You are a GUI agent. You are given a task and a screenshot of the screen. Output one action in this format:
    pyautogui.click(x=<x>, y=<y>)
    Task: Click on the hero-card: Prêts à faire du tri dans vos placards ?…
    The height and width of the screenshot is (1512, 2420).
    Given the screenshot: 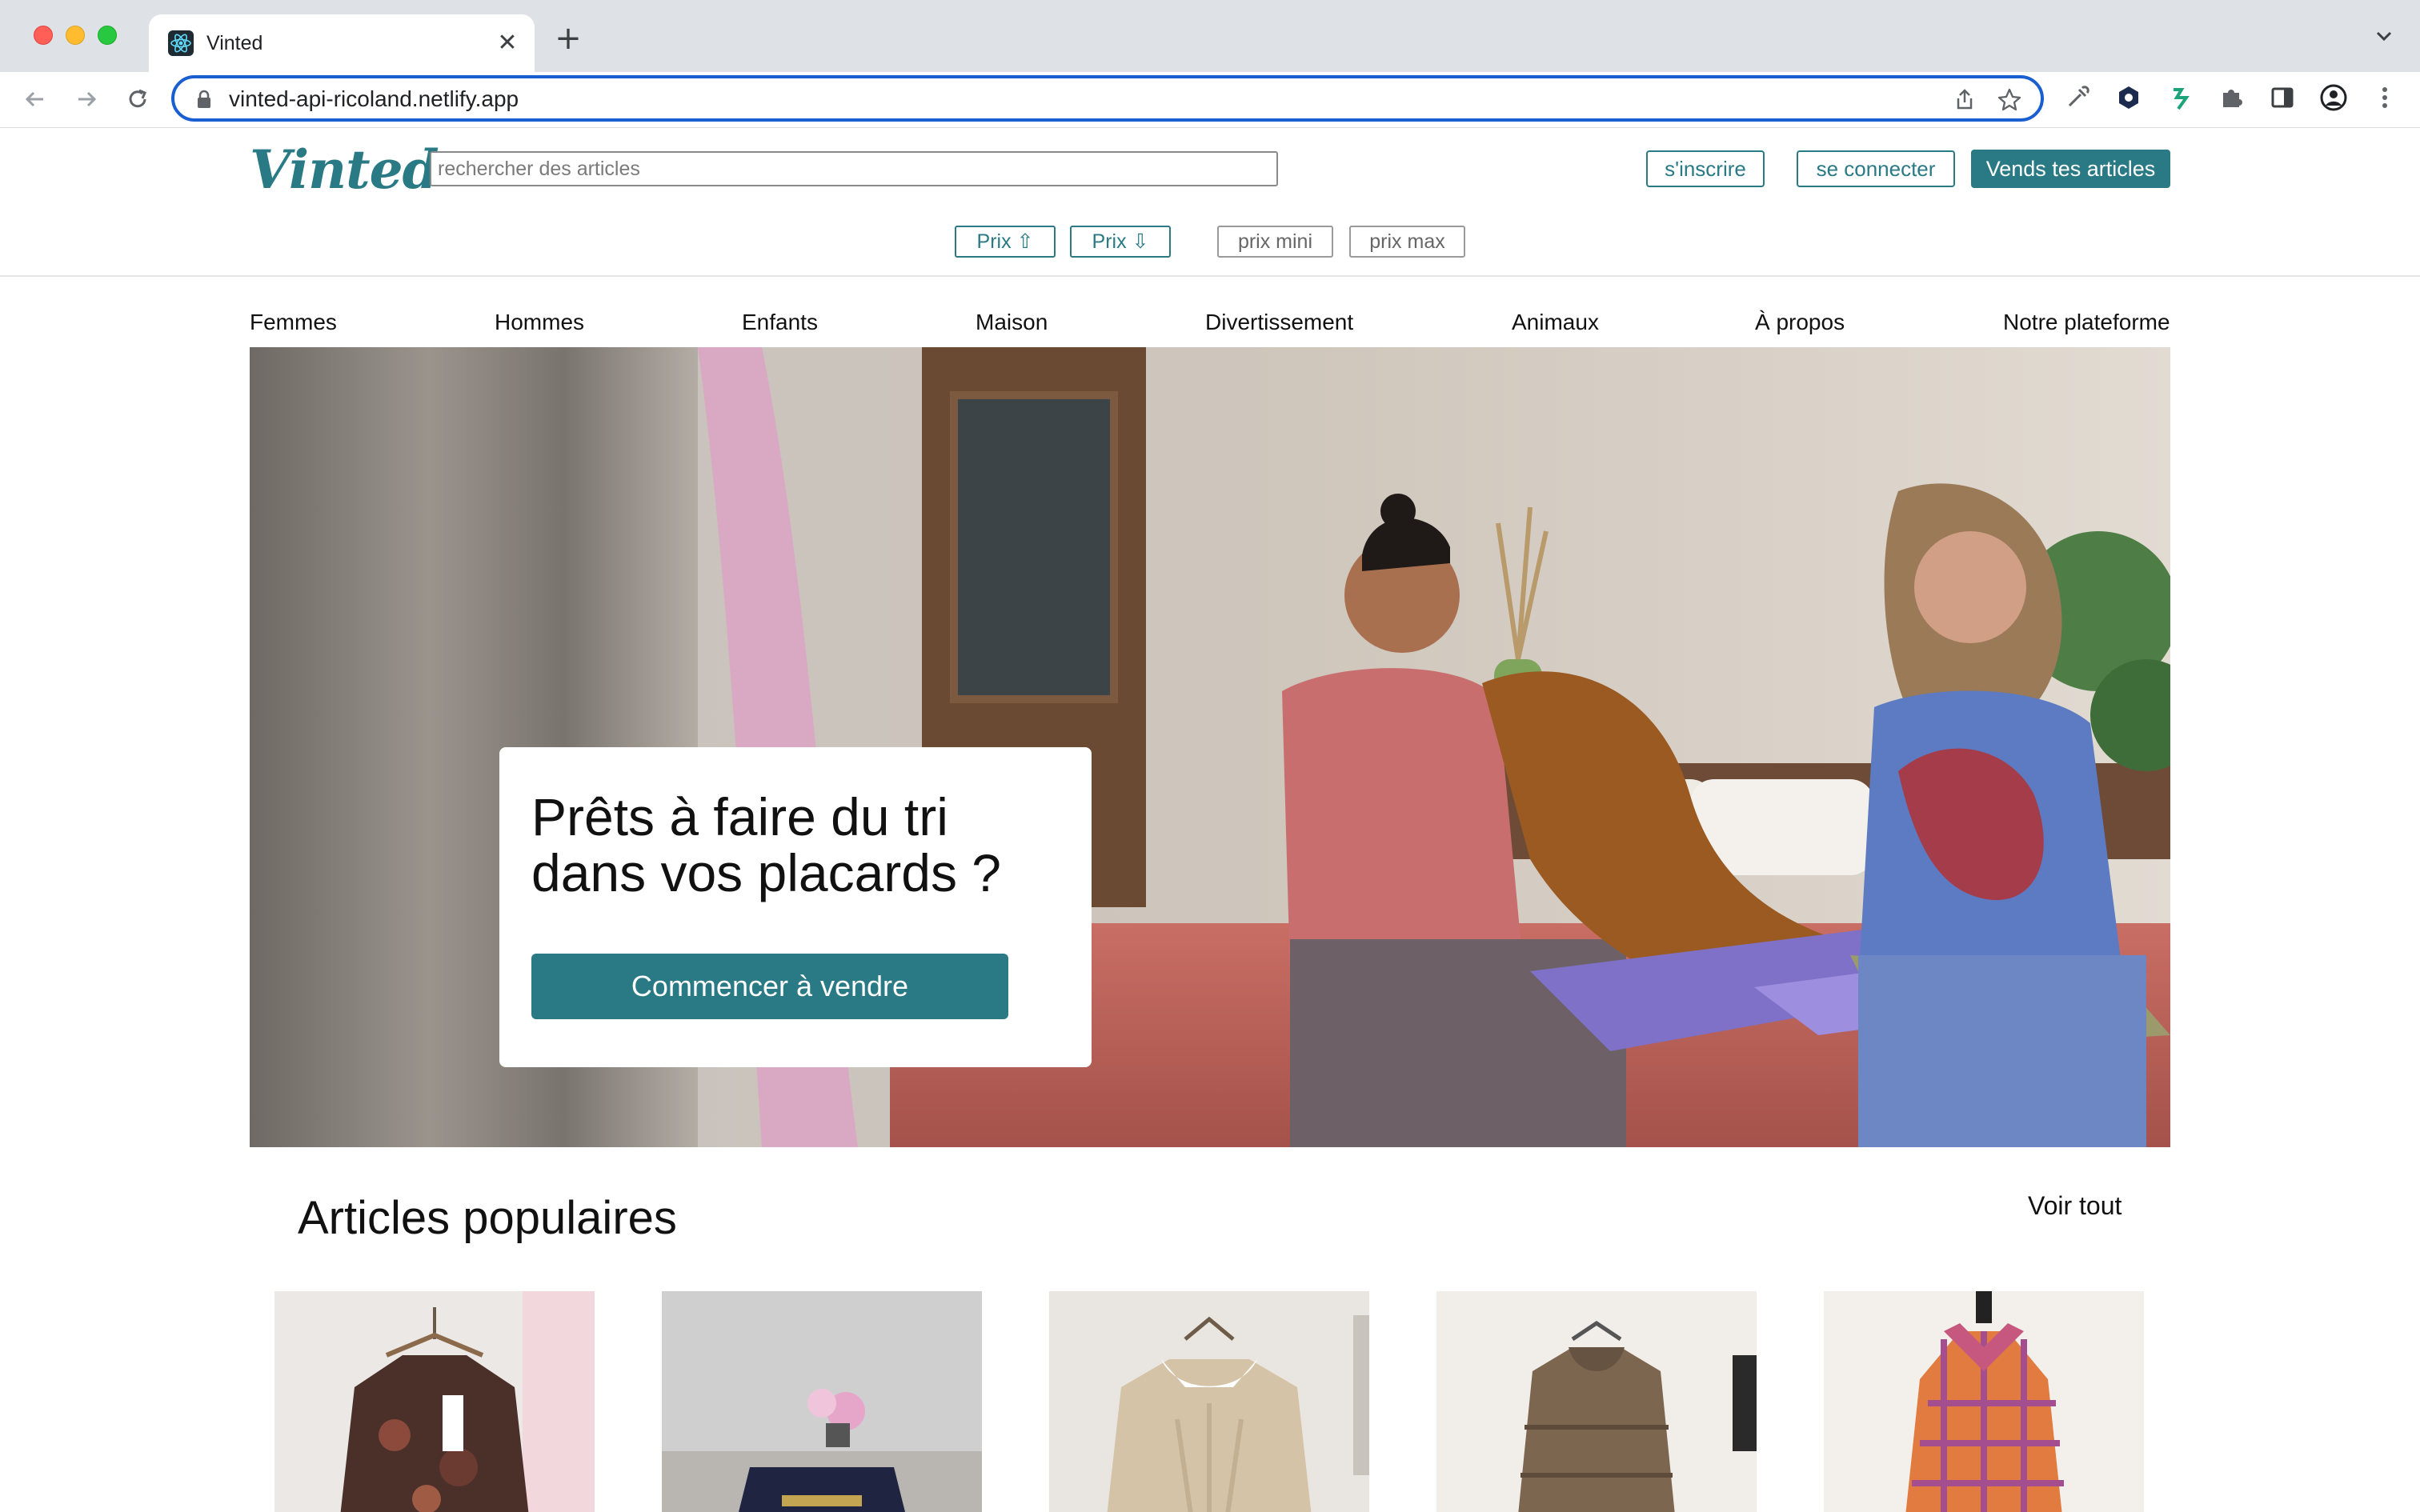 What is the action you would take?
    pyautogui.click(x=795, y=907)
    